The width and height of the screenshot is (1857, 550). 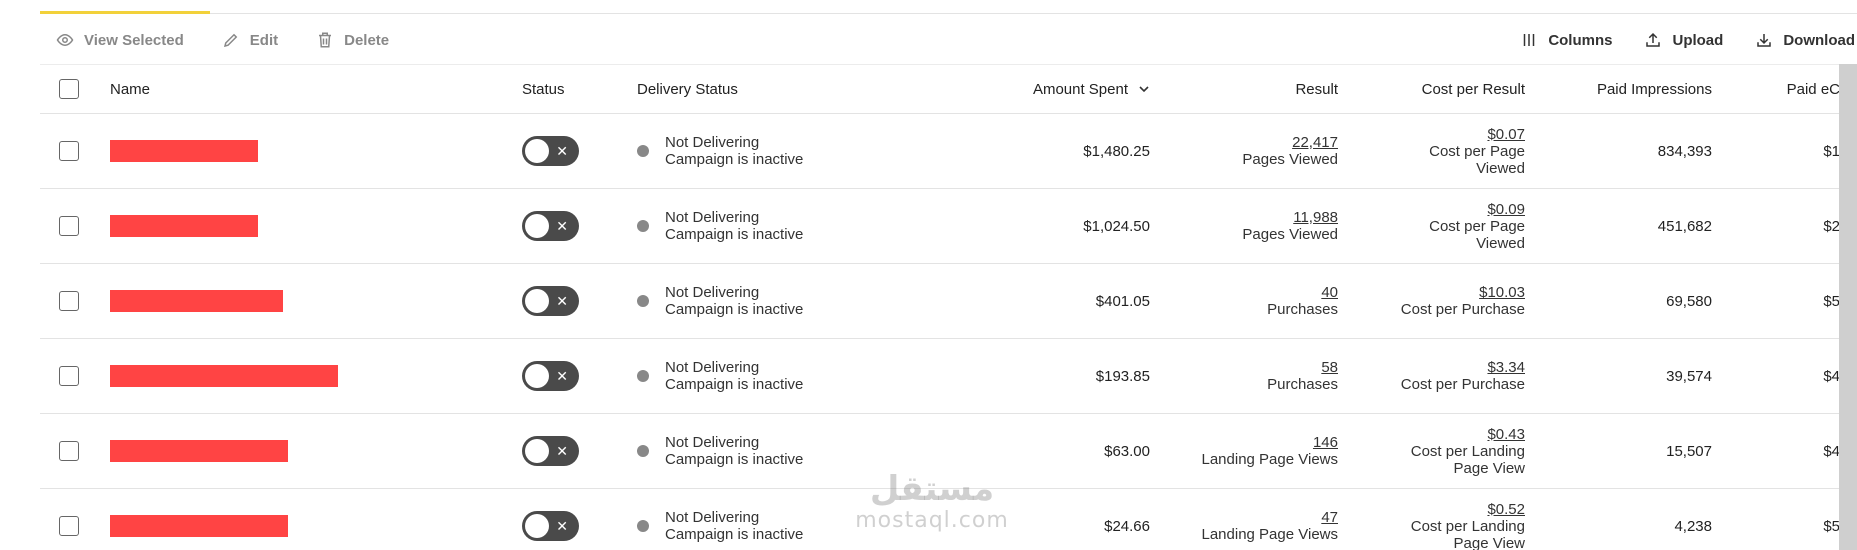 I want to click on columns-icon, so click(x=1529, y=40).